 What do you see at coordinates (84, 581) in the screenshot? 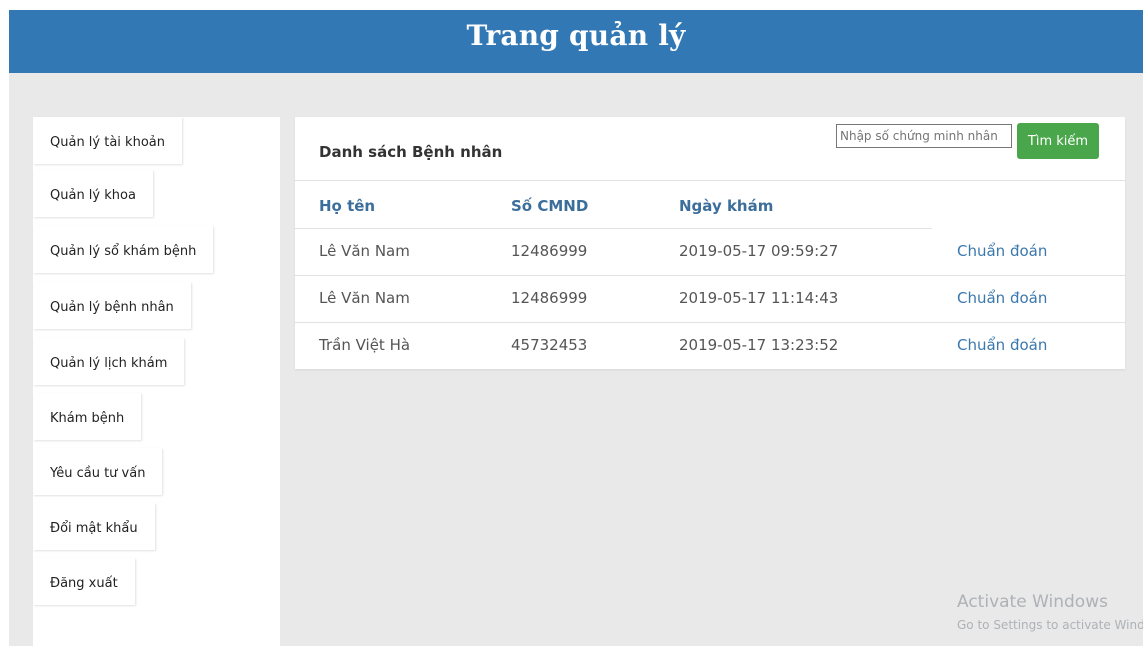
I see `sidebar-item-logout: Đăng xuất` at bounding box center [84, 581].